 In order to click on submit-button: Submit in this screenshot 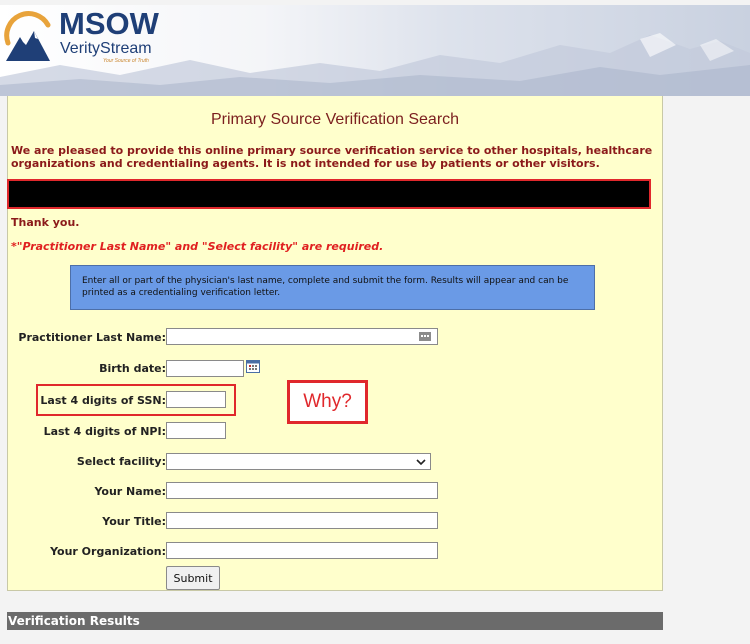, I will do `click(193, 578)`.